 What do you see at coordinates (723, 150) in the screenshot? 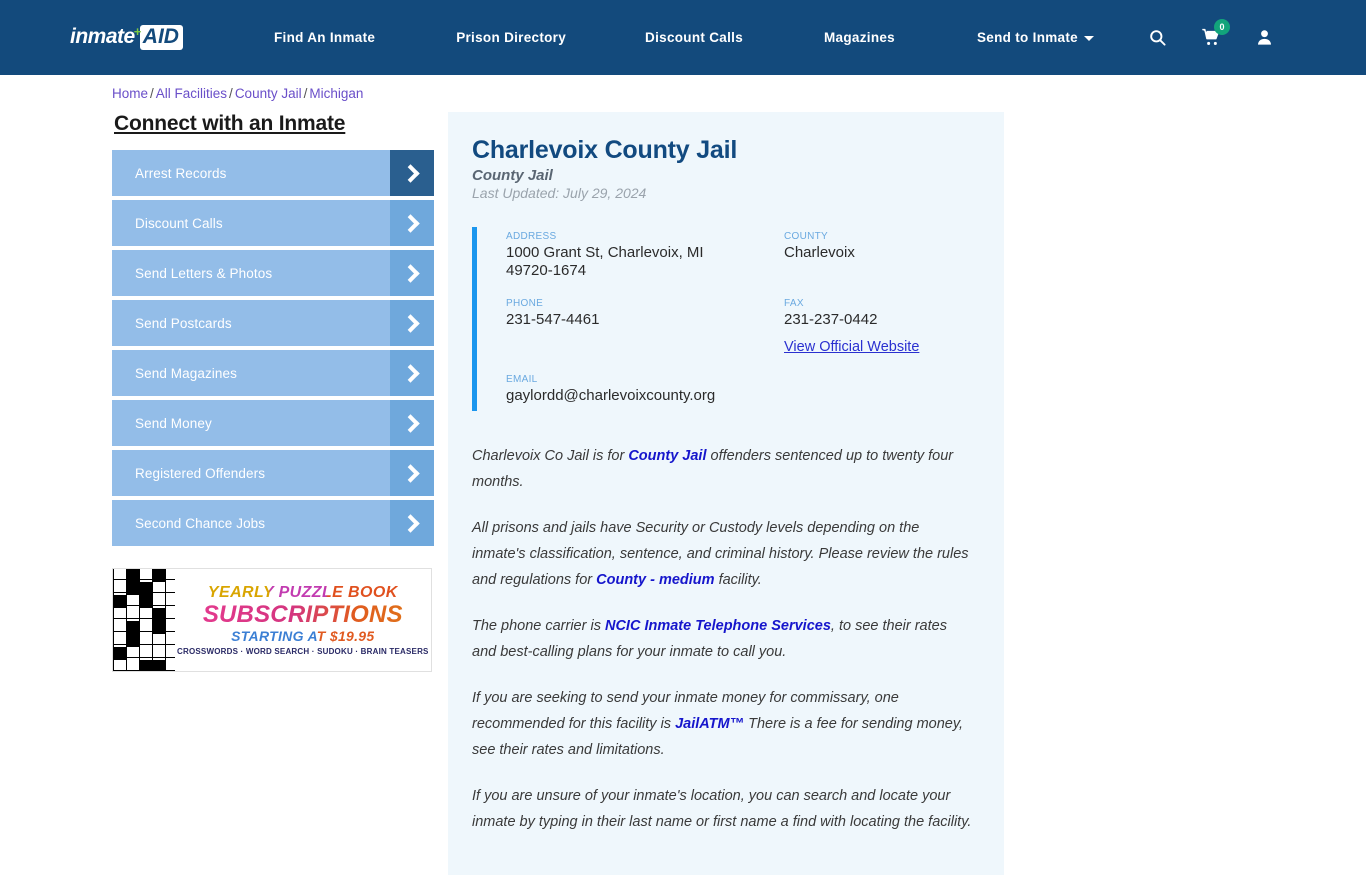
I see `page-title: Charlevoix County Jail` at bounding box center [723, 150].